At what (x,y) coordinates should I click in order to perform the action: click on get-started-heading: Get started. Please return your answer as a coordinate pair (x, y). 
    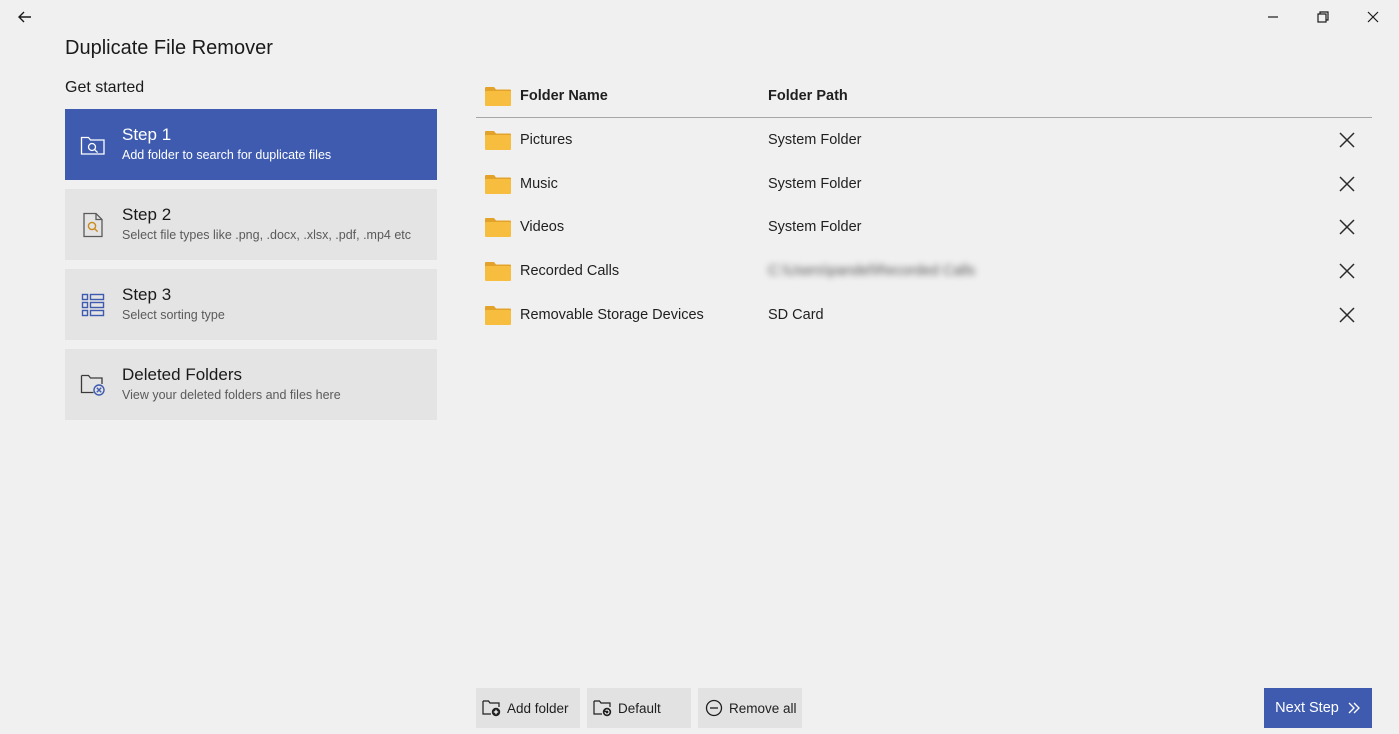
    Looking at the image, I should click on (105, 87).